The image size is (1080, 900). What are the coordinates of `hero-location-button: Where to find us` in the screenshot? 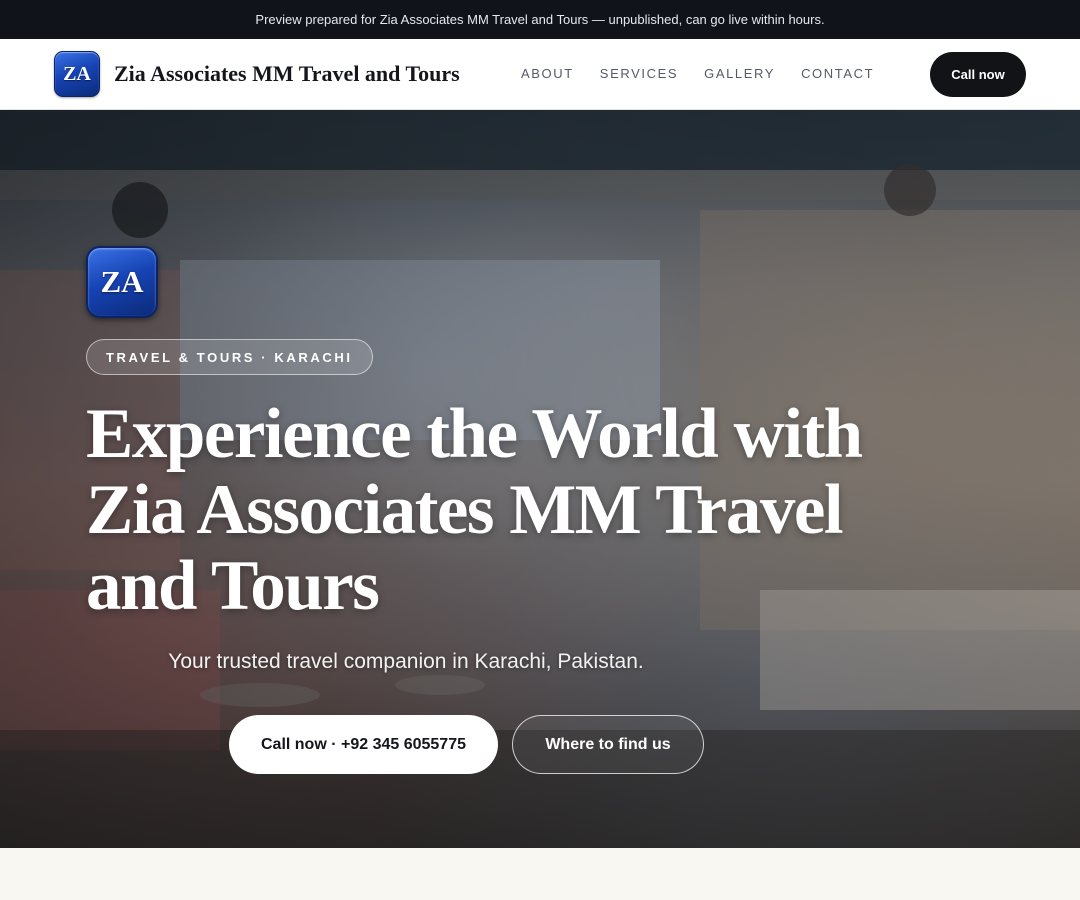 It's located at (608, 744).